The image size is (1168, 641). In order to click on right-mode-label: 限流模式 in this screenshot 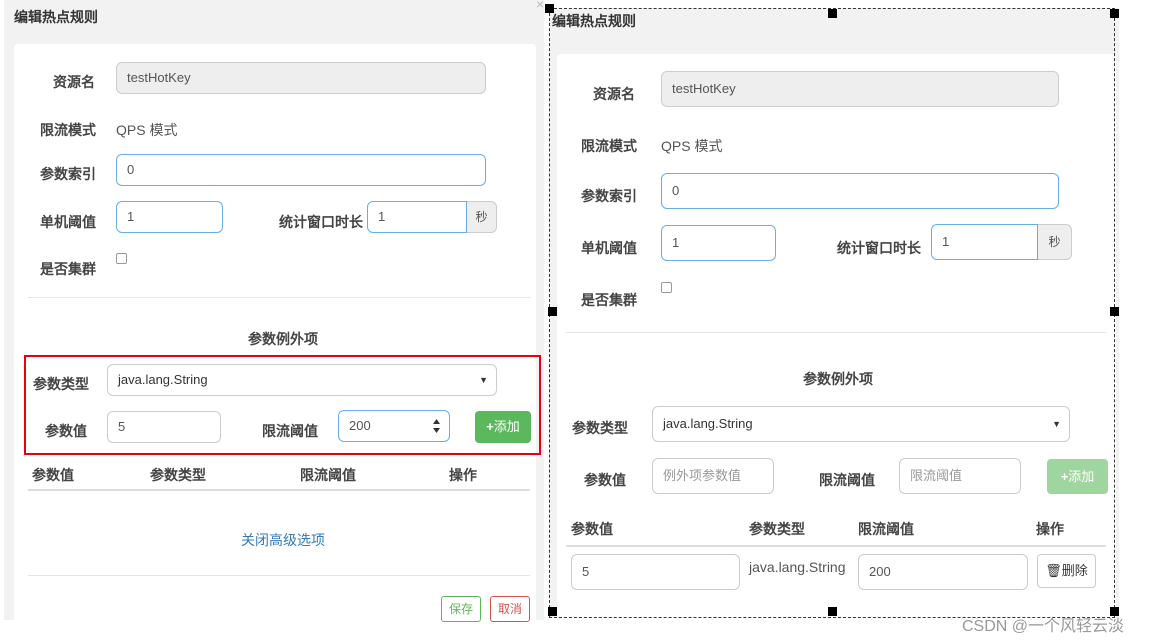, I will do `click(609, 146)`.